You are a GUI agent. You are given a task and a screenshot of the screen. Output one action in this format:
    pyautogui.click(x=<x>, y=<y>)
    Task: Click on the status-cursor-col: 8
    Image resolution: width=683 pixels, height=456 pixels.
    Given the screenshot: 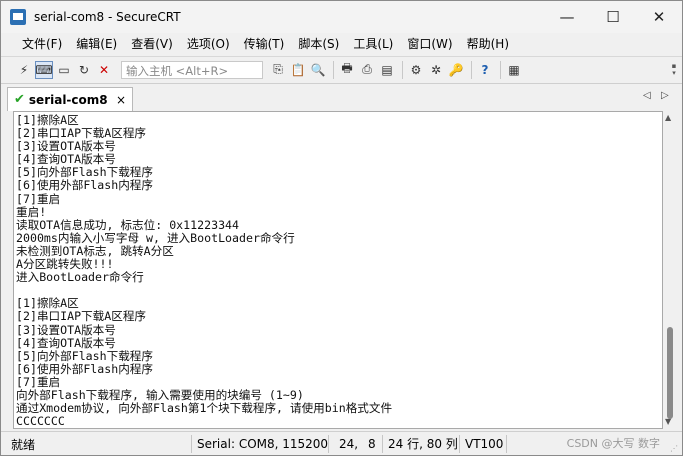 What is the action you would take?
    pyautogui.click(x=372, y=444)
    